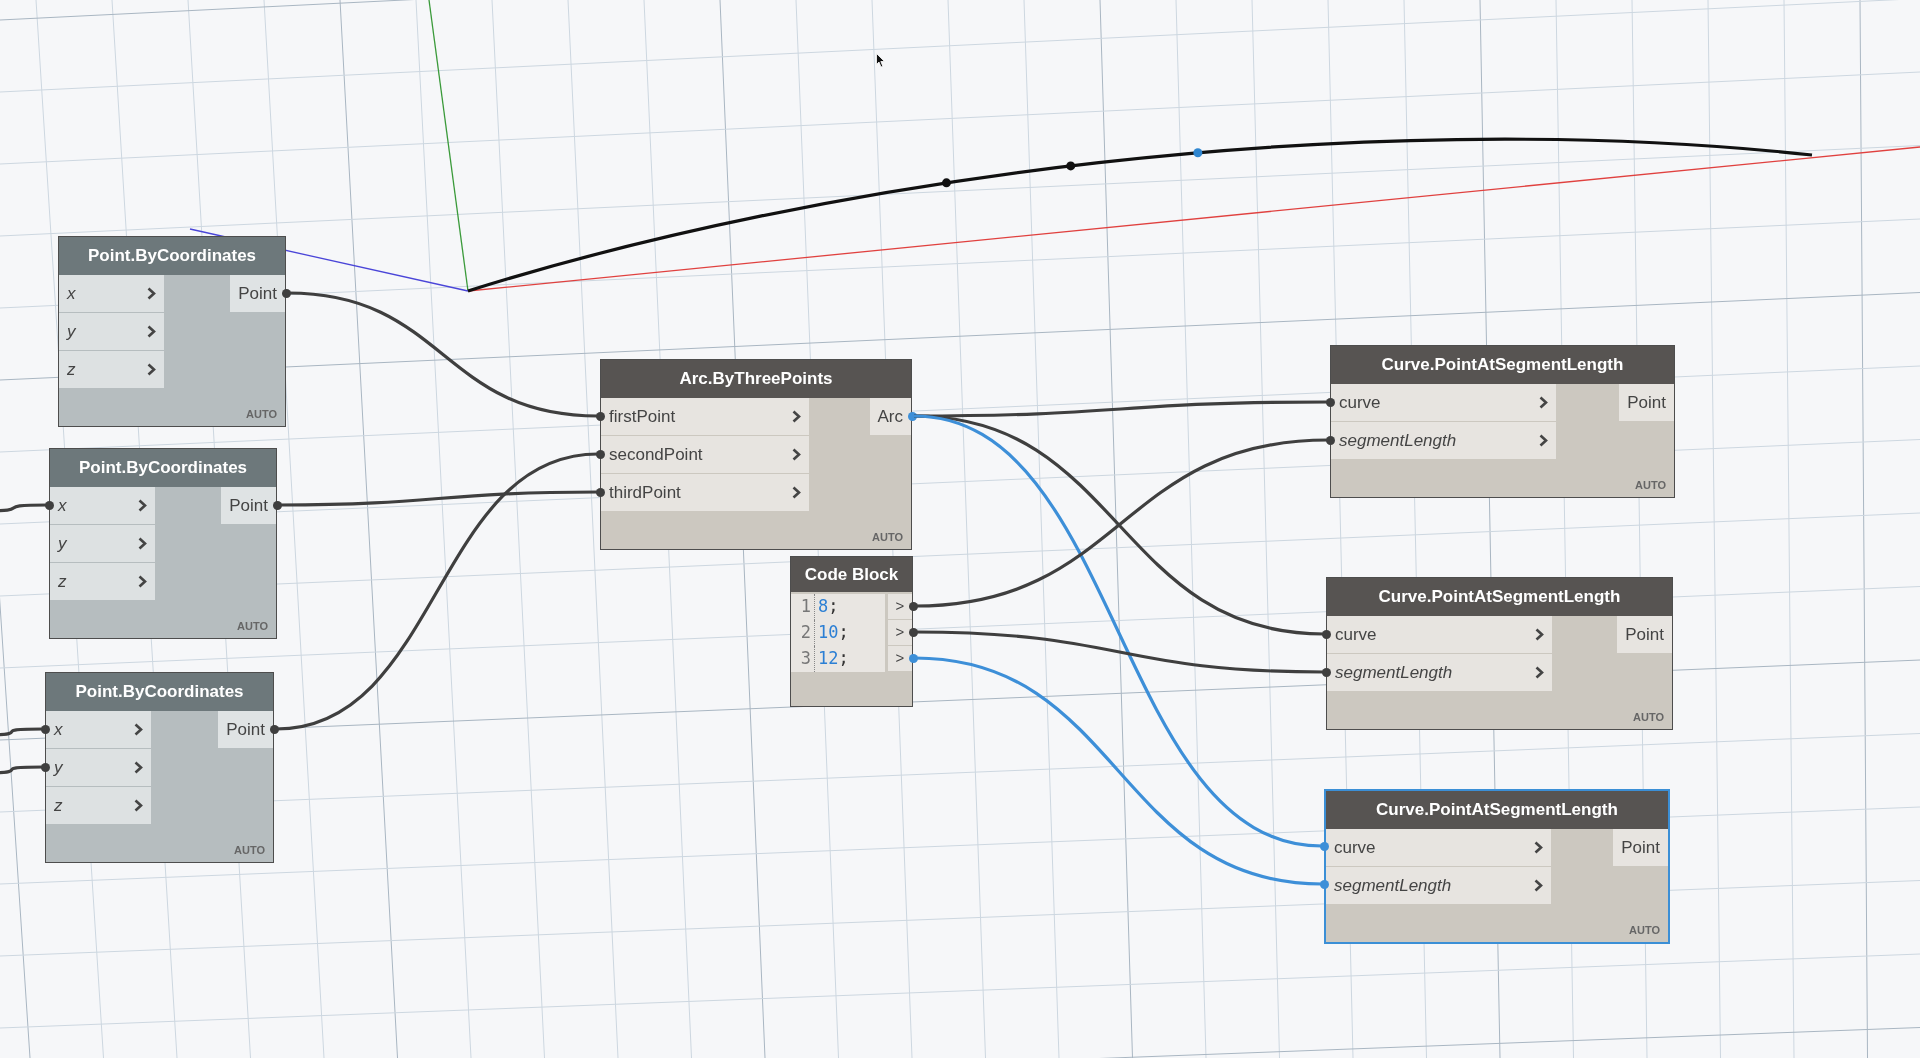  I want to click on node-card: Arc.ByThreePoints firstPoint secondPoint thirdPoint Arc AUTO, so click(756, 454).